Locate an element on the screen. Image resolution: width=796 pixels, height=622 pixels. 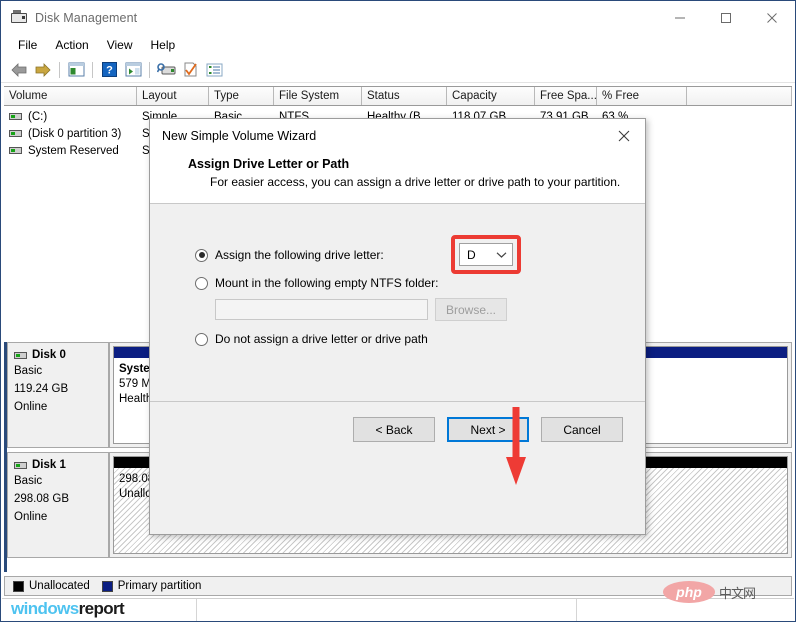
mount-path-input is located at coordinates (321, 309).